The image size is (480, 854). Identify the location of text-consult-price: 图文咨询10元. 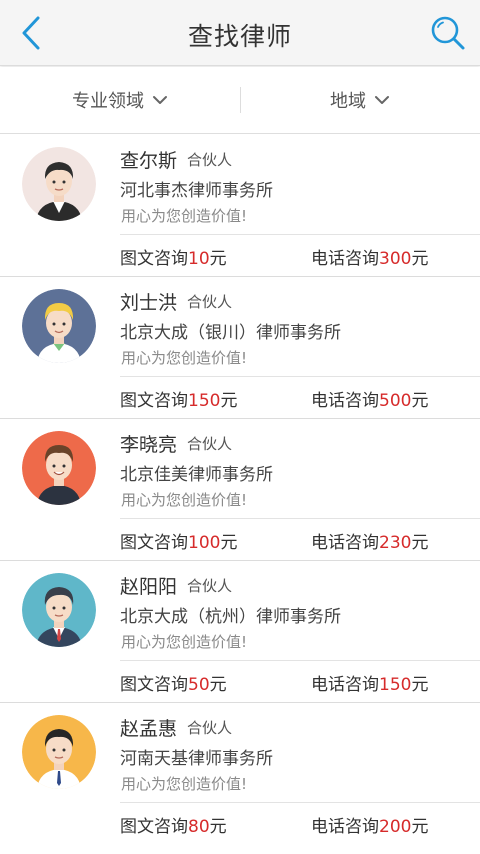
(173, 256).